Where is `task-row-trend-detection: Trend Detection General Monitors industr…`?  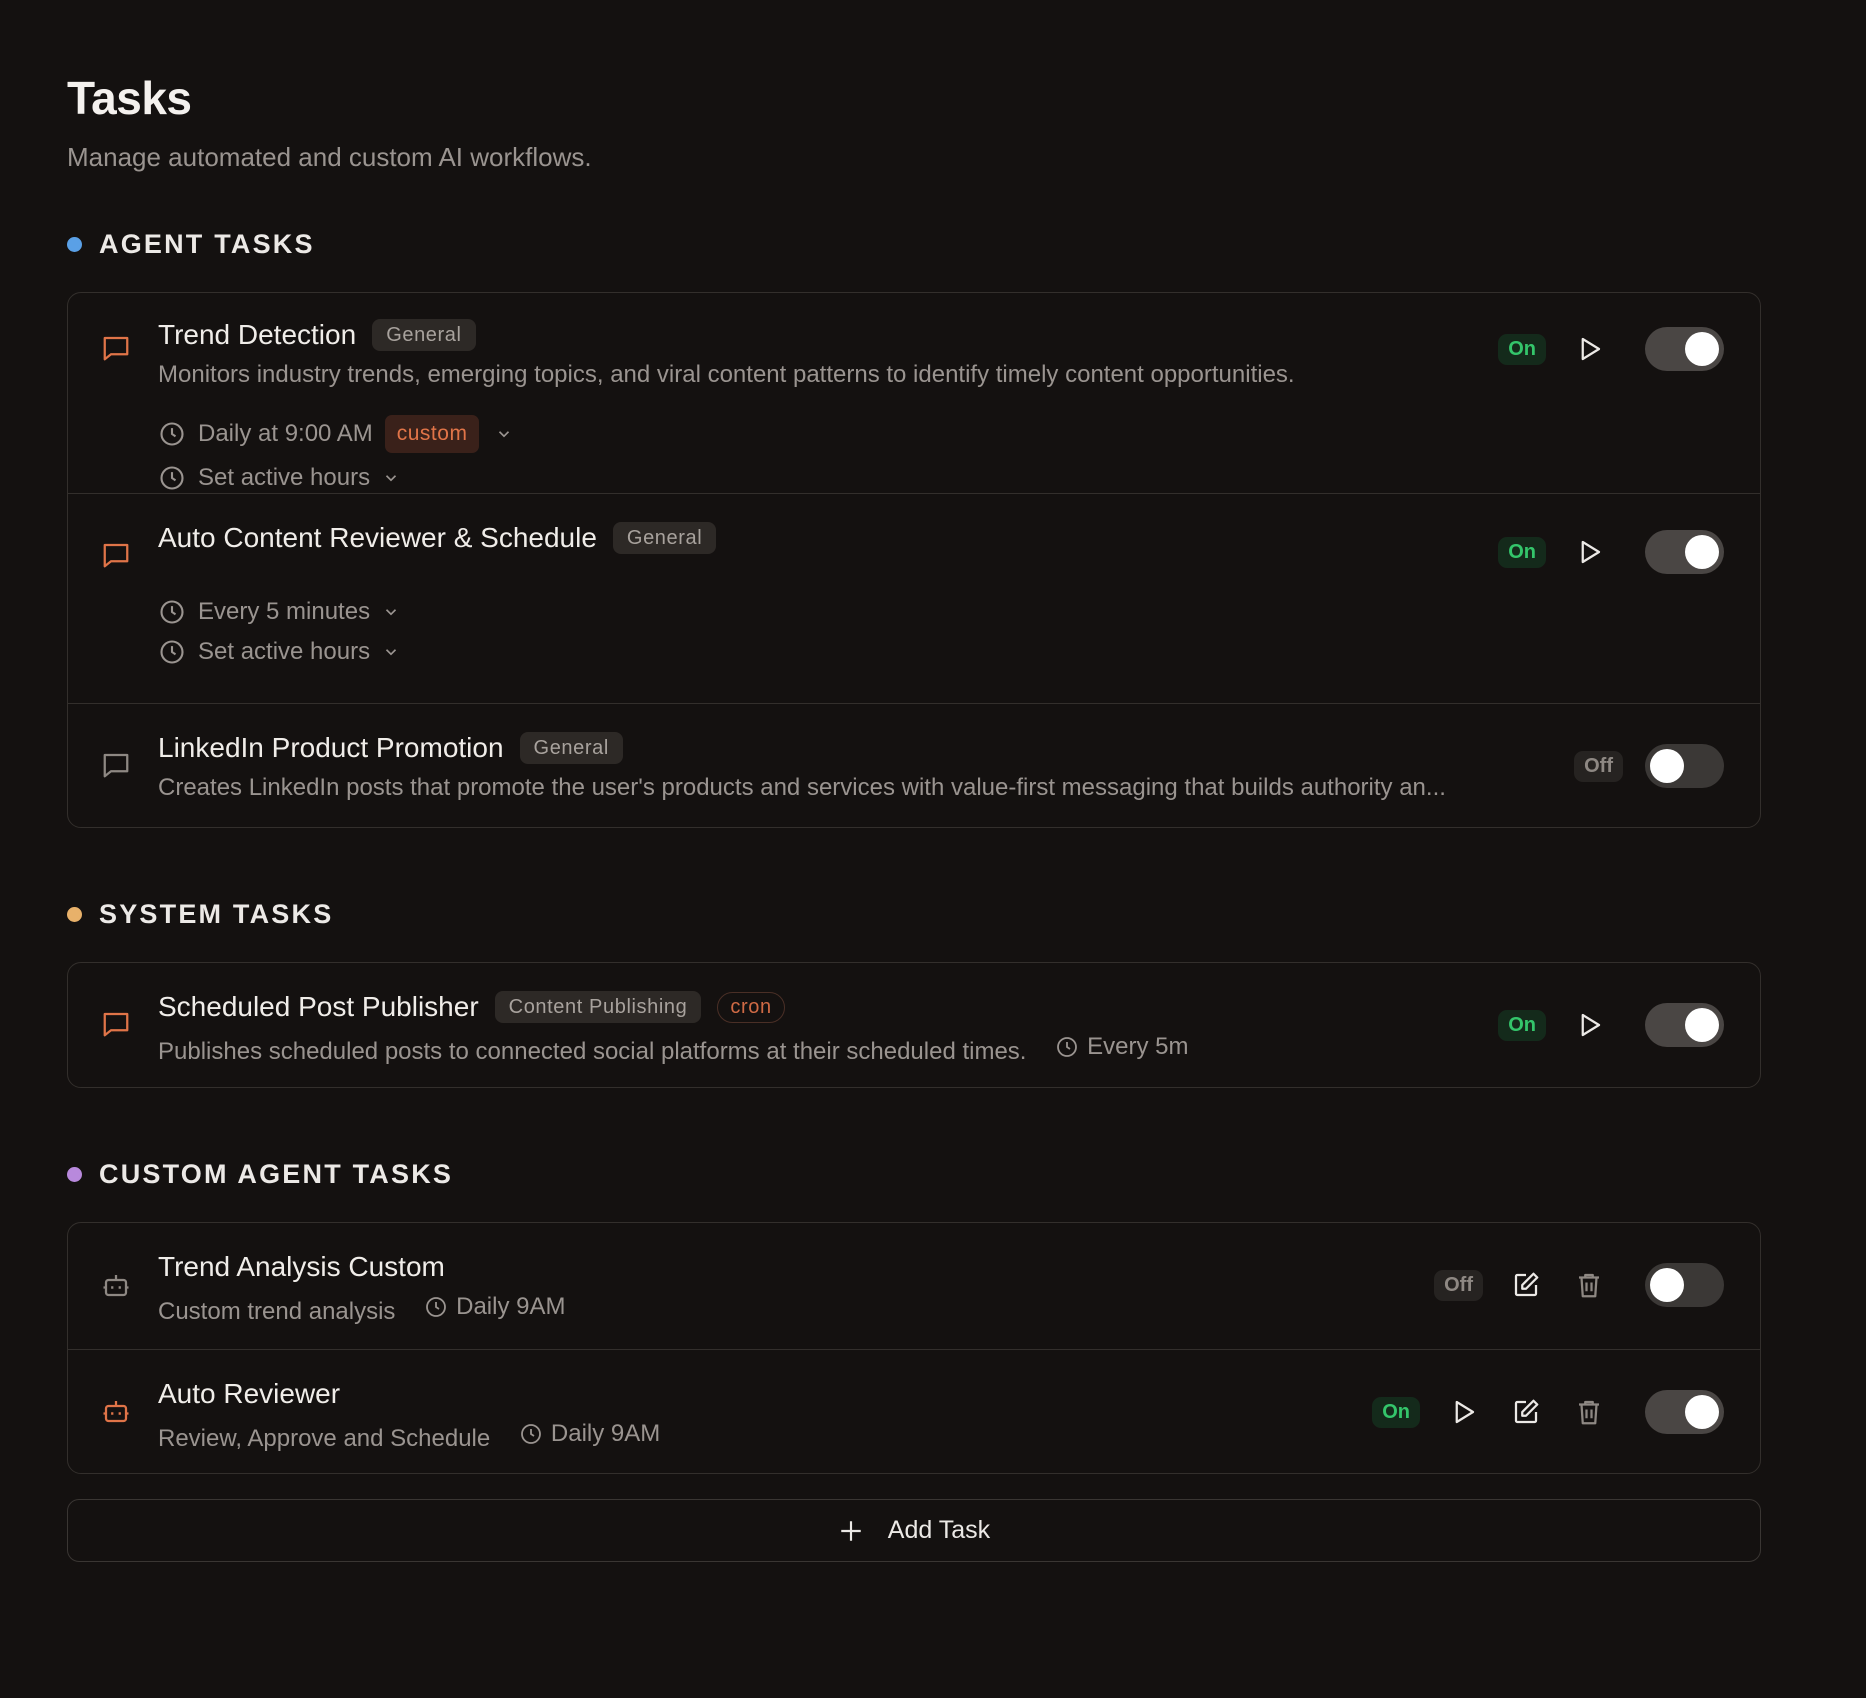
task-row-trend-detection: Trend Detection General Monitors industr… is located at coordinates (914, 393).